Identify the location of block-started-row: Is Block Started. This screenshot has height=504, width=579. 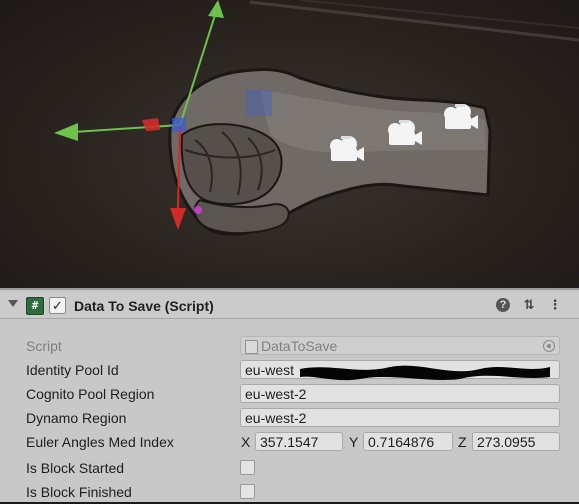
(289, 468).